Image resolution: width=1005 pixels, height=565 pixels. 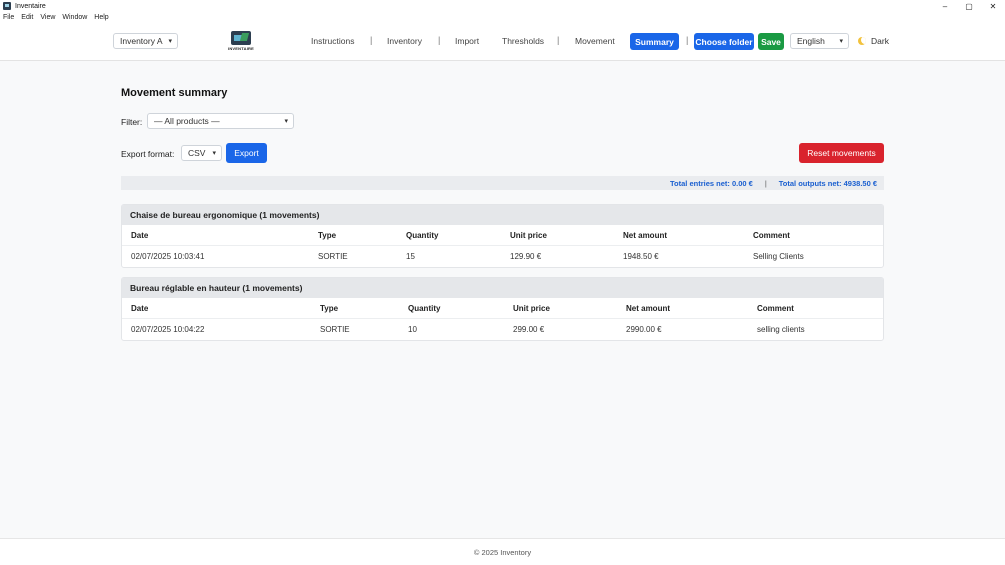 I want to click on nav-instructions: Instructions, so click(x=332, y=41).